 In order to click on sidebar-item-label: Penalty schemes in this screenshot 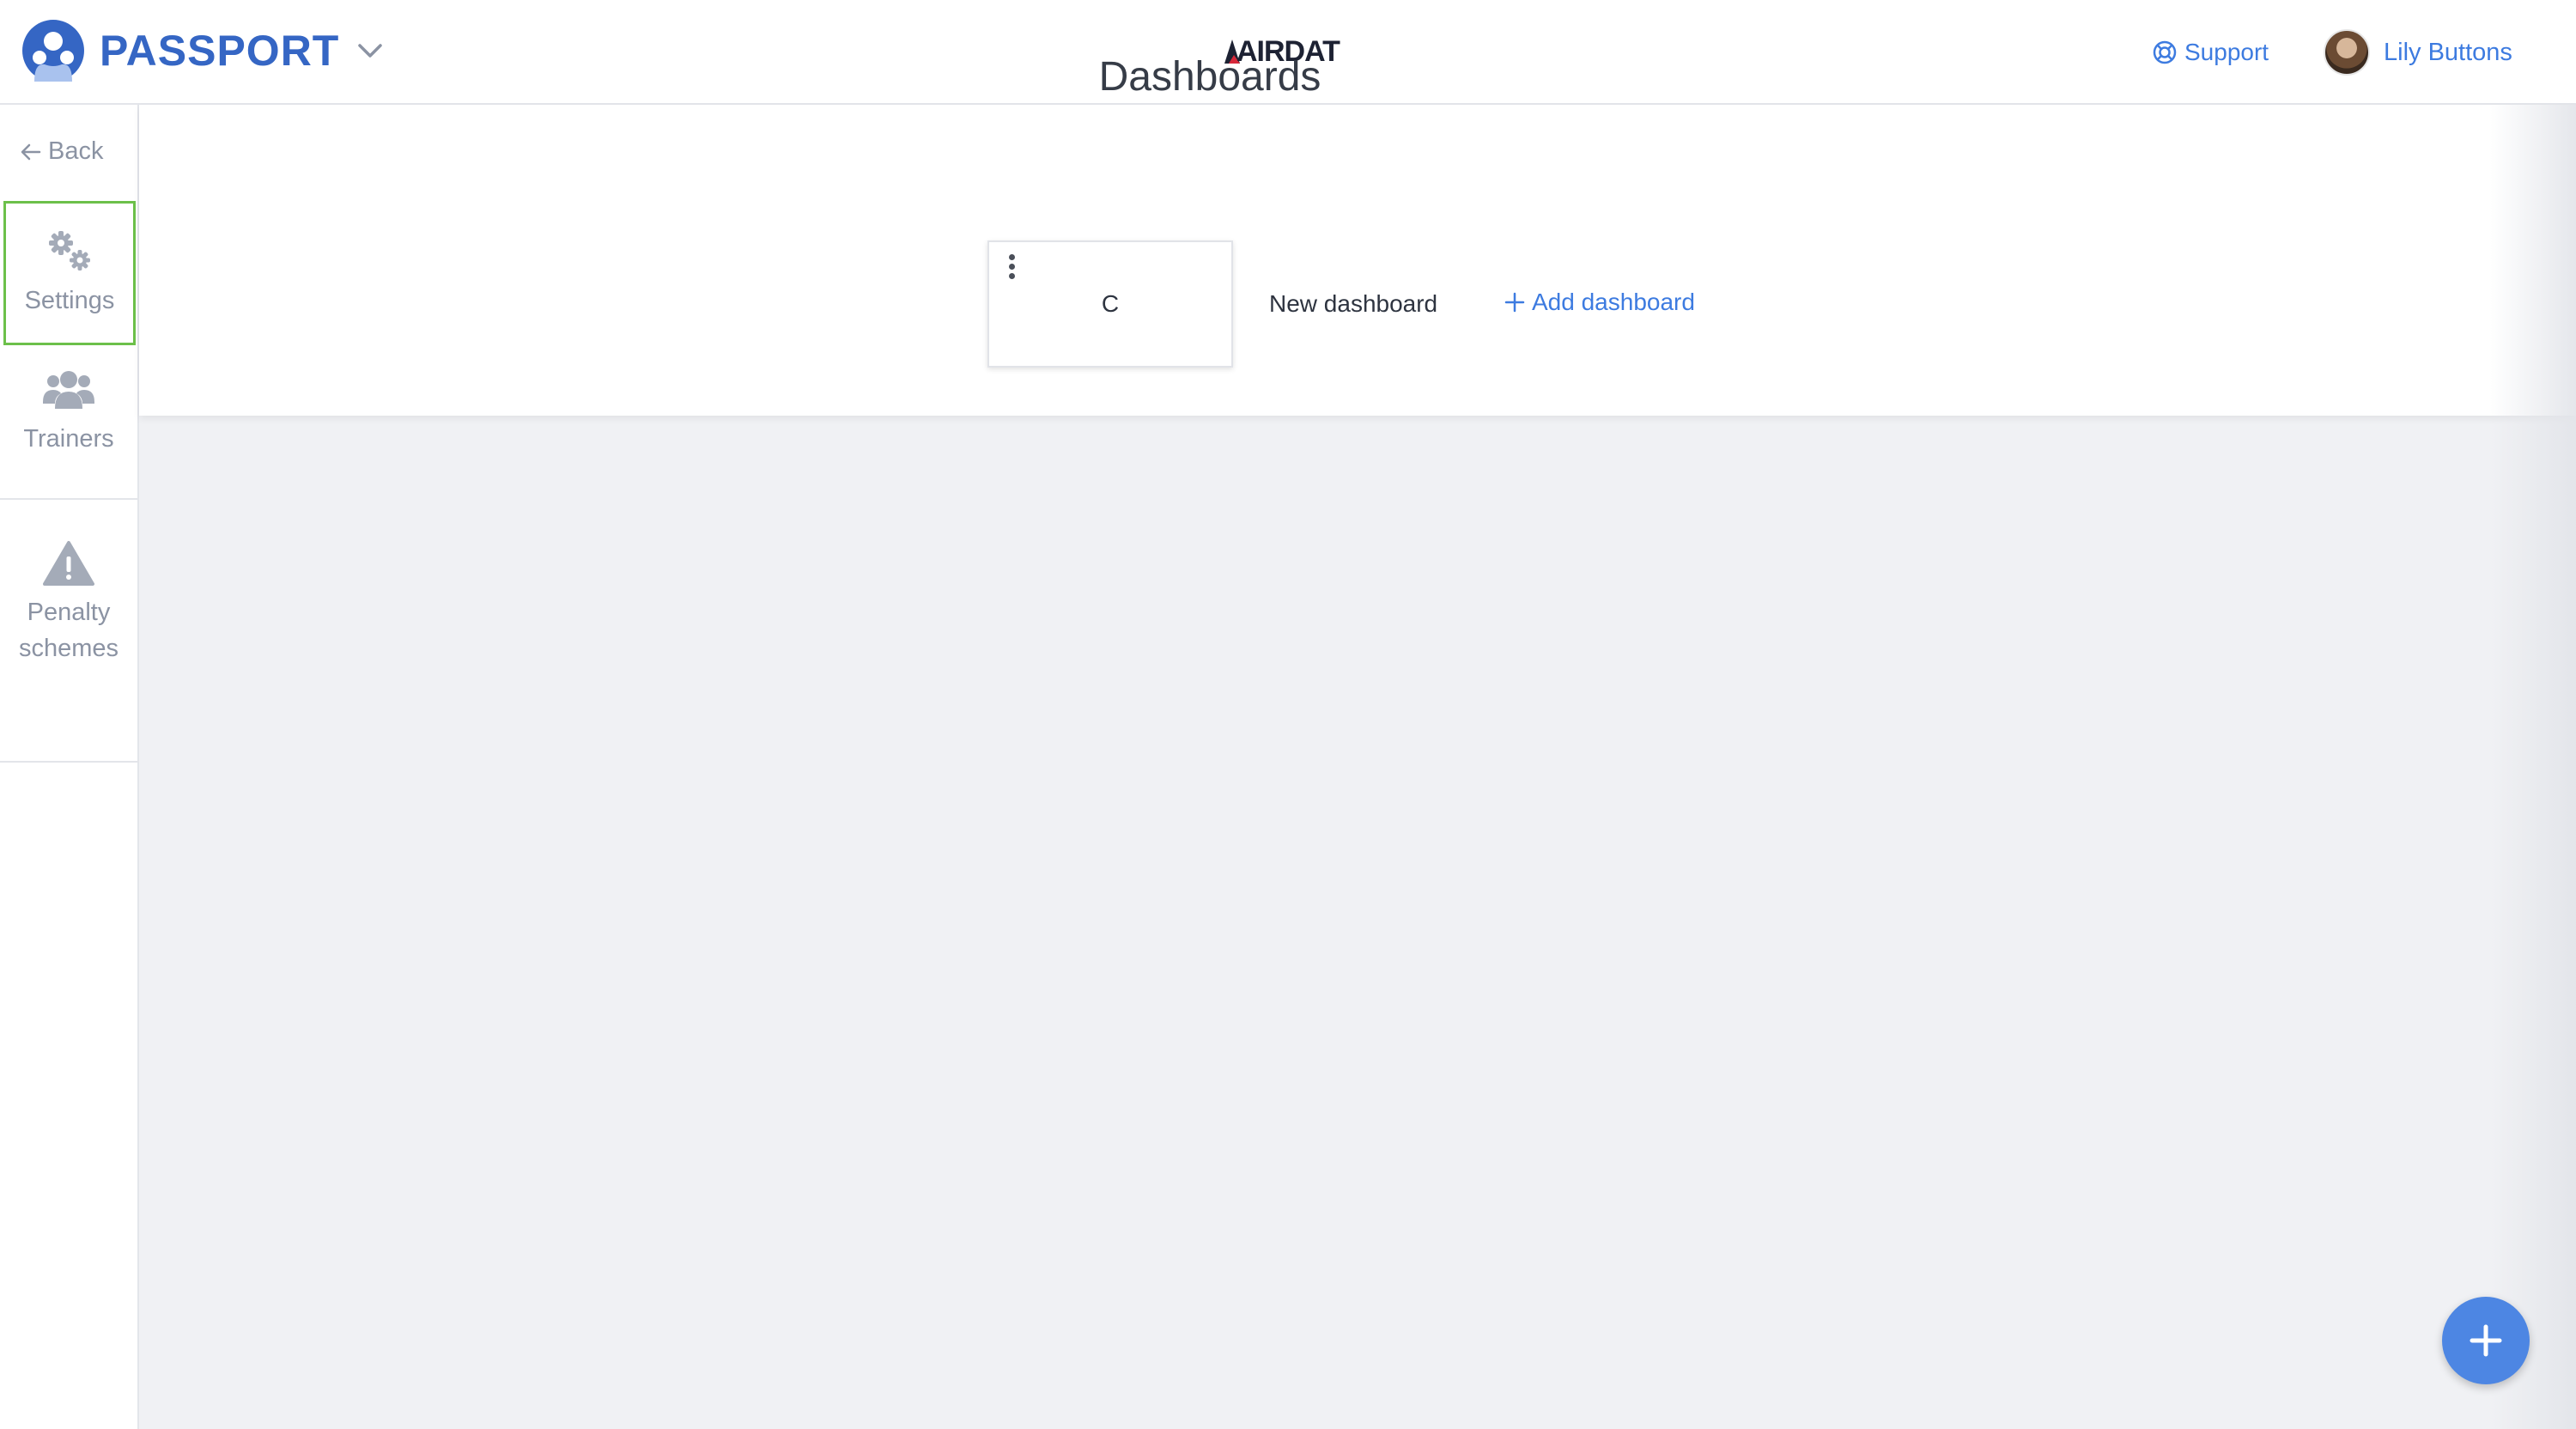, I will do `click(69, 630)`.